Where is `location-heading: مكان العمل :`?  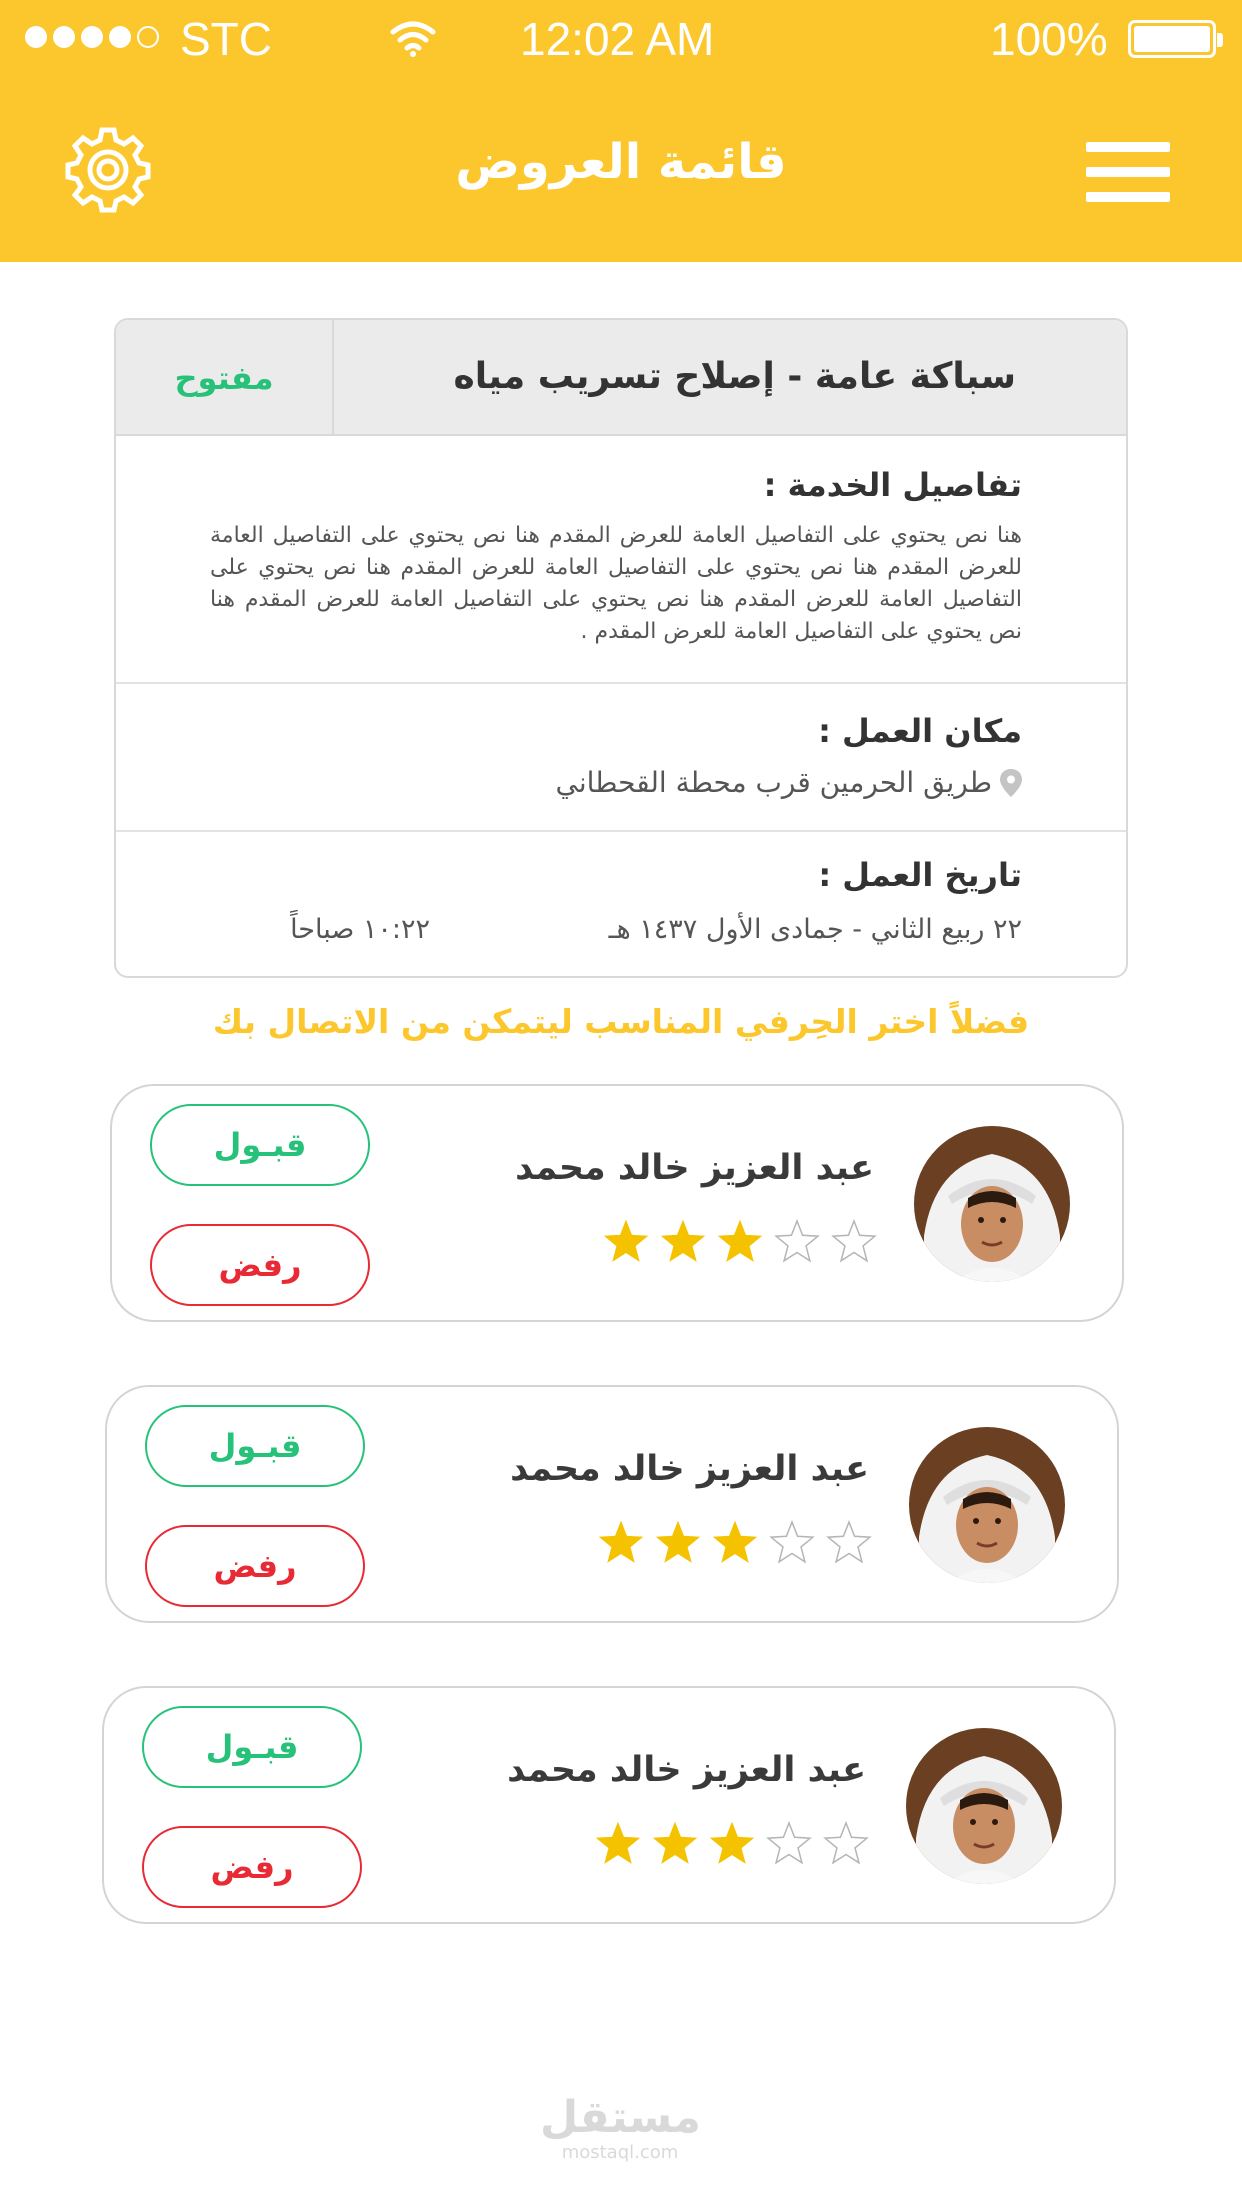 location-heading: مكان العمل : is located at coordinates (920, 731).